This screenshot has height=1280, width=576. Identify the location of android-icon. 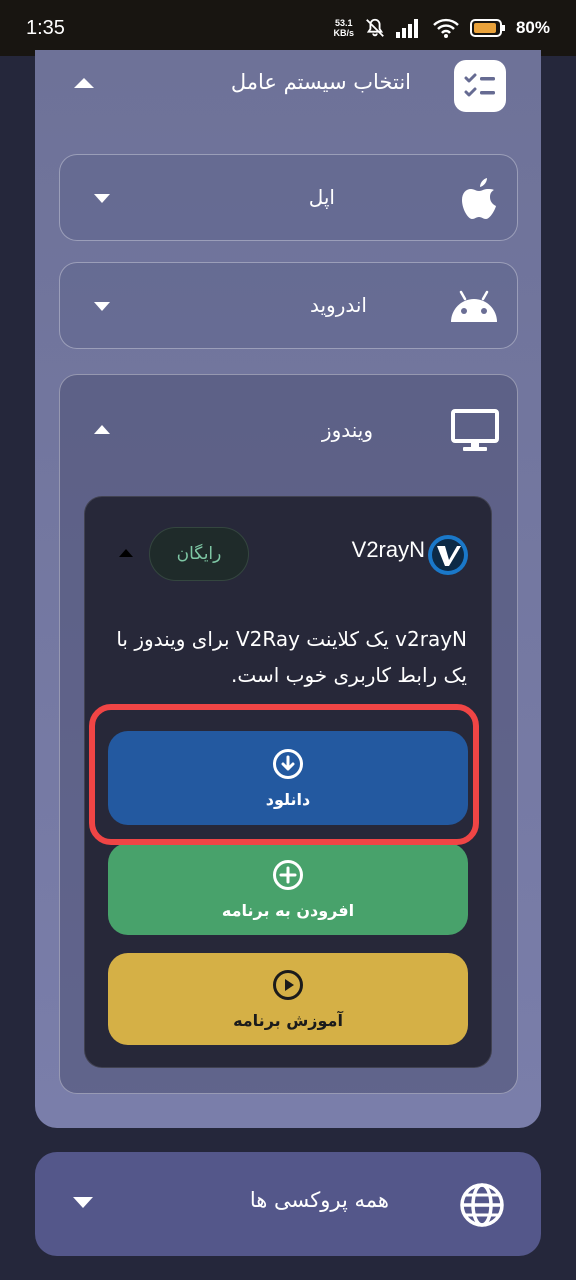
(474, 306).